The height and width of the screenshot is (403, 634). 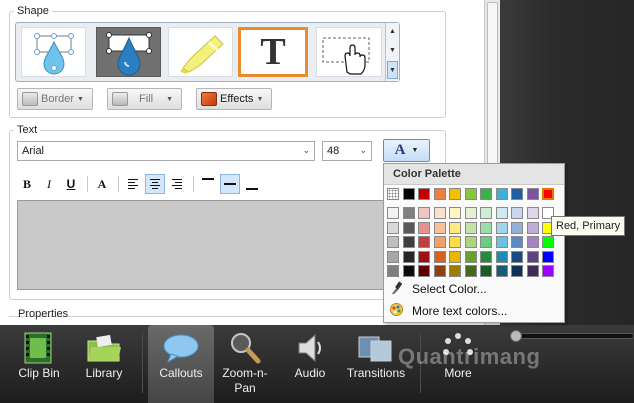 I want to click on bold-button: B, so click(x=27, y=184).